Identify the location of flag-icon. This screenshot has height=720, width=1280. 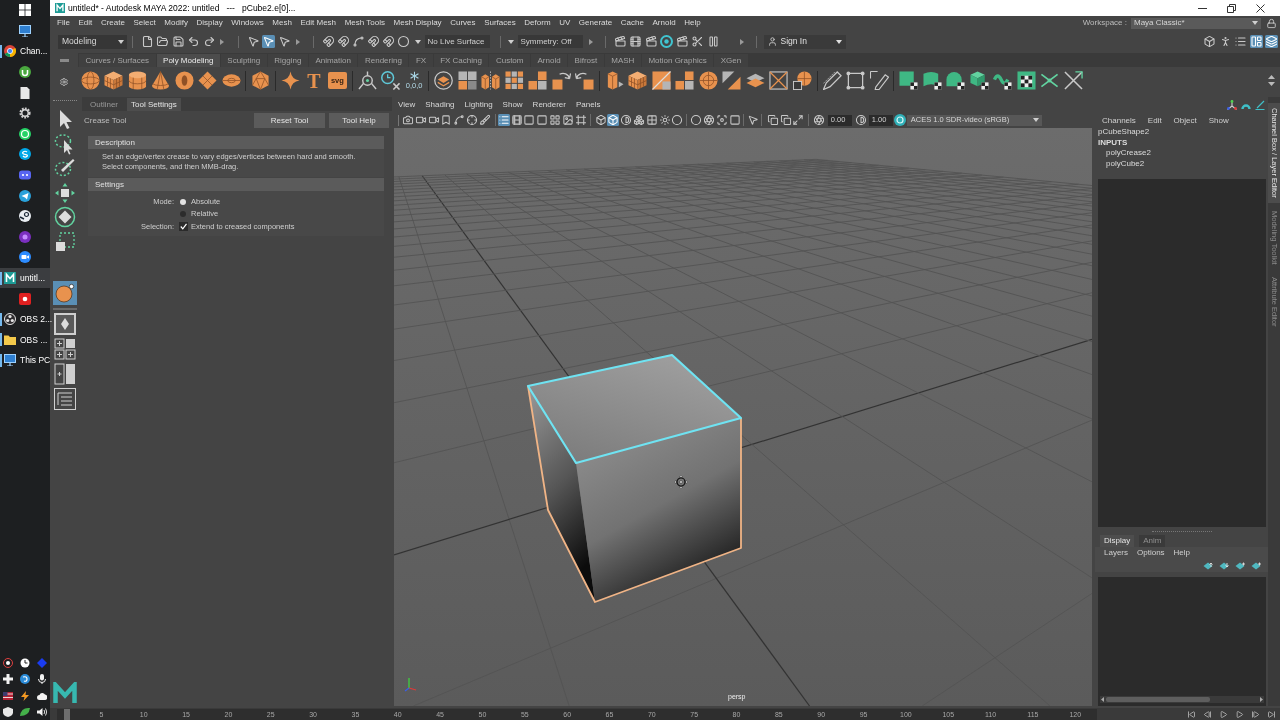
(8, 695).